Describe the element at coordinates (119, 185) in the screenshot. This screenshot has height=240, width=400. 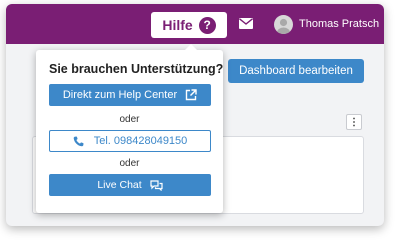
I see `live-chat-button-label: Live Chat` at that location.